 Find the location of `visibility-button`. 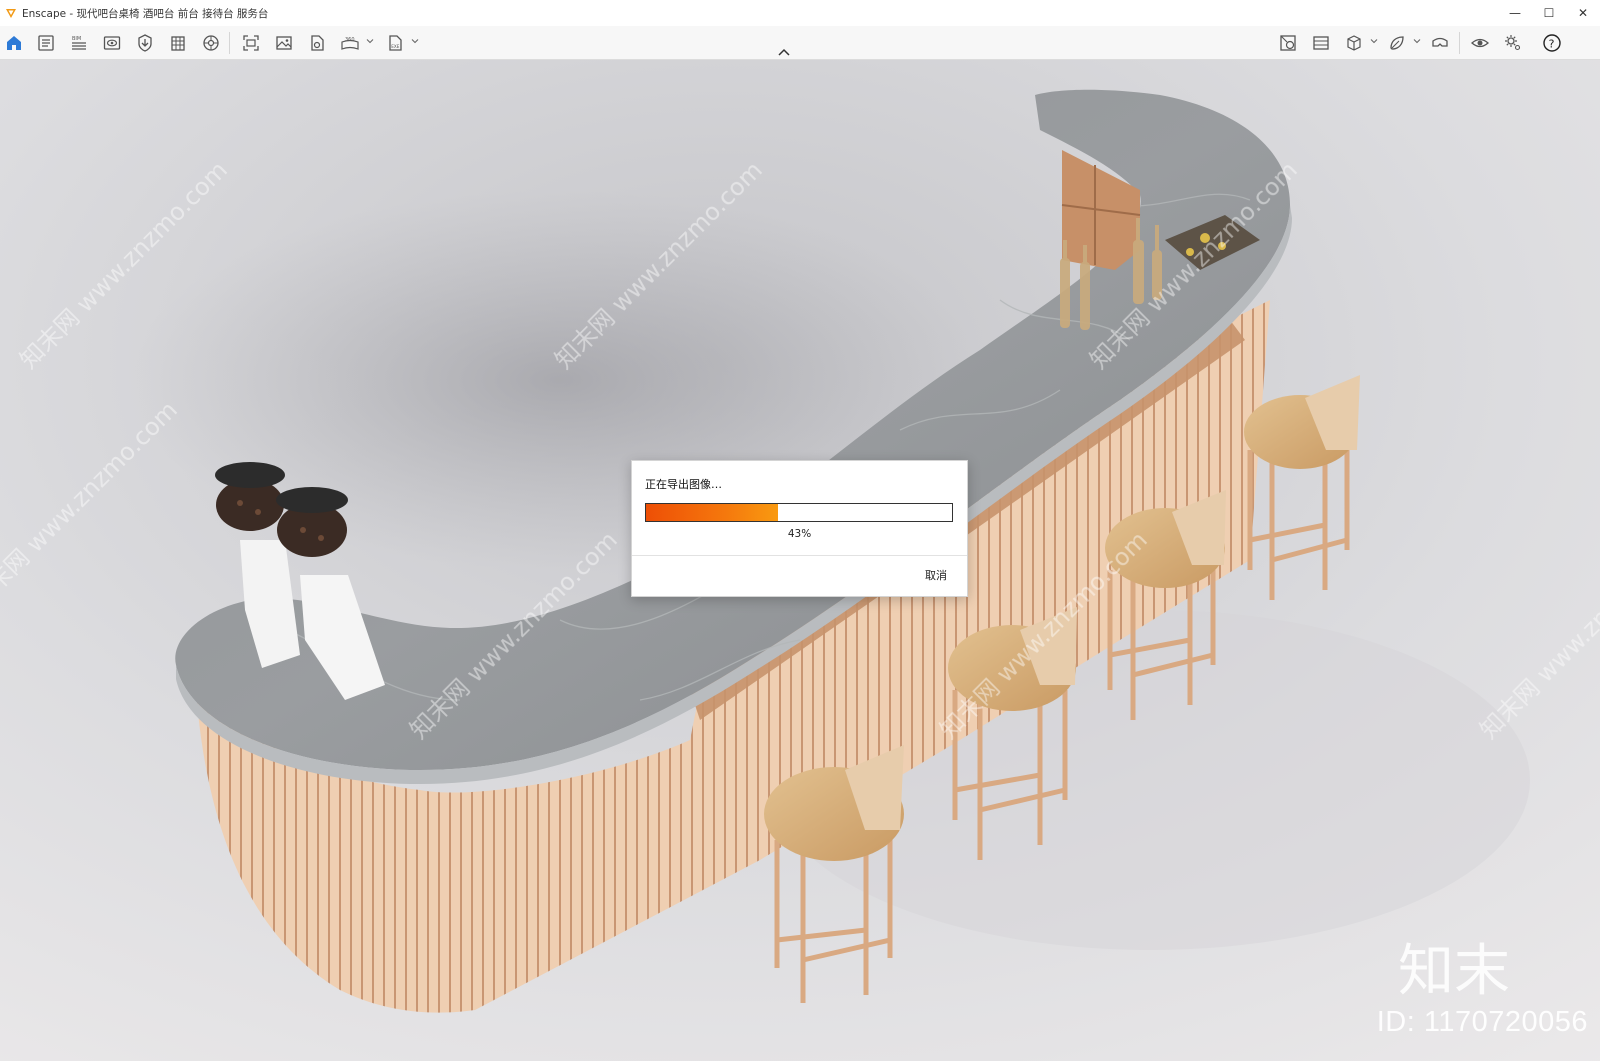

visibility-button is located at coordinates (1480, 43).